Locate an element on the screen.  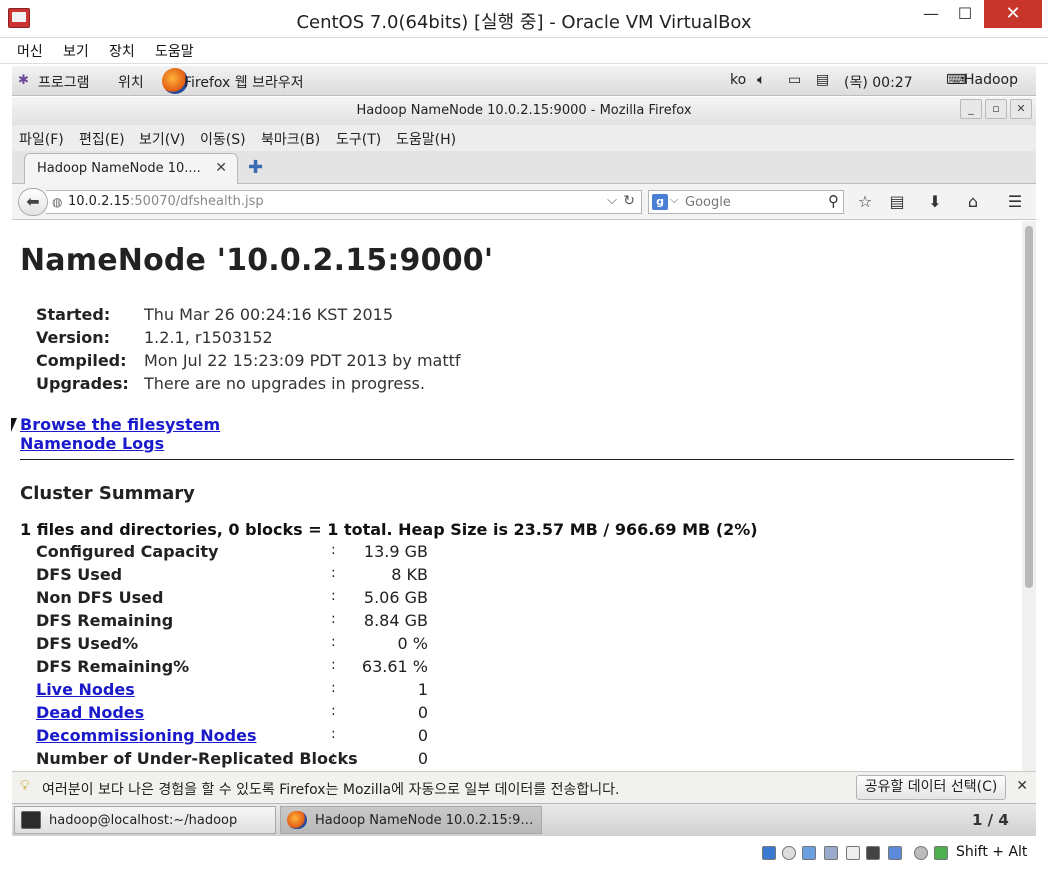
hard-disk-icon is located at coordinates (769, 853).